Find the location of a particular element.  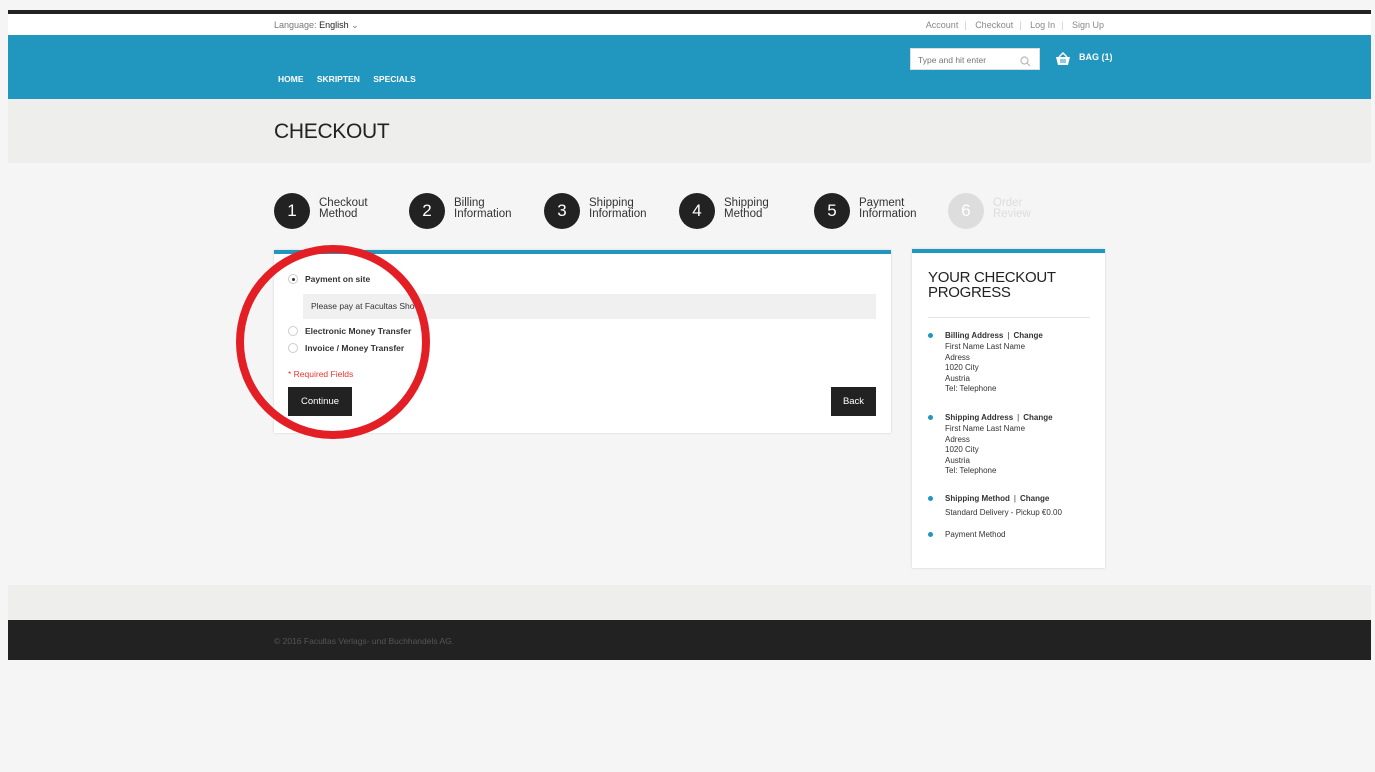

account-link: Account is located at coordinates (942, 25).